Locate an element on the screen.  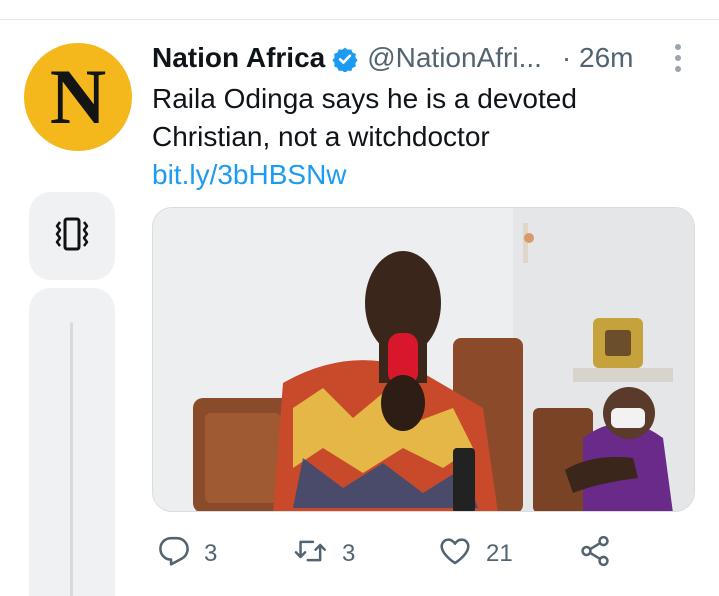
more-vertical-icon is located at coordinates (678, 58).